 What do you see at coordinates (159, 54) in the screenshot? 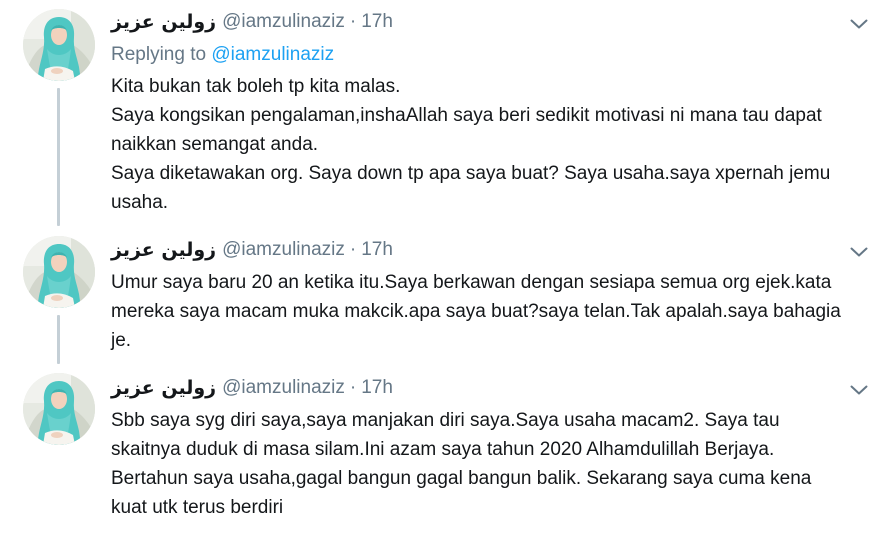
I see `reply-prefix: Replying to` at bounding box center [159, 54].